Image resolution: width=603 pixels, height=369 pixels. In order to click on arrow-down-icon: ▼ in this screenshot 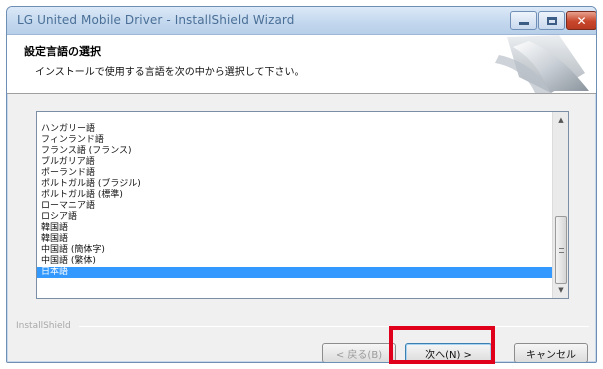, I will do `click(561, 290)`.